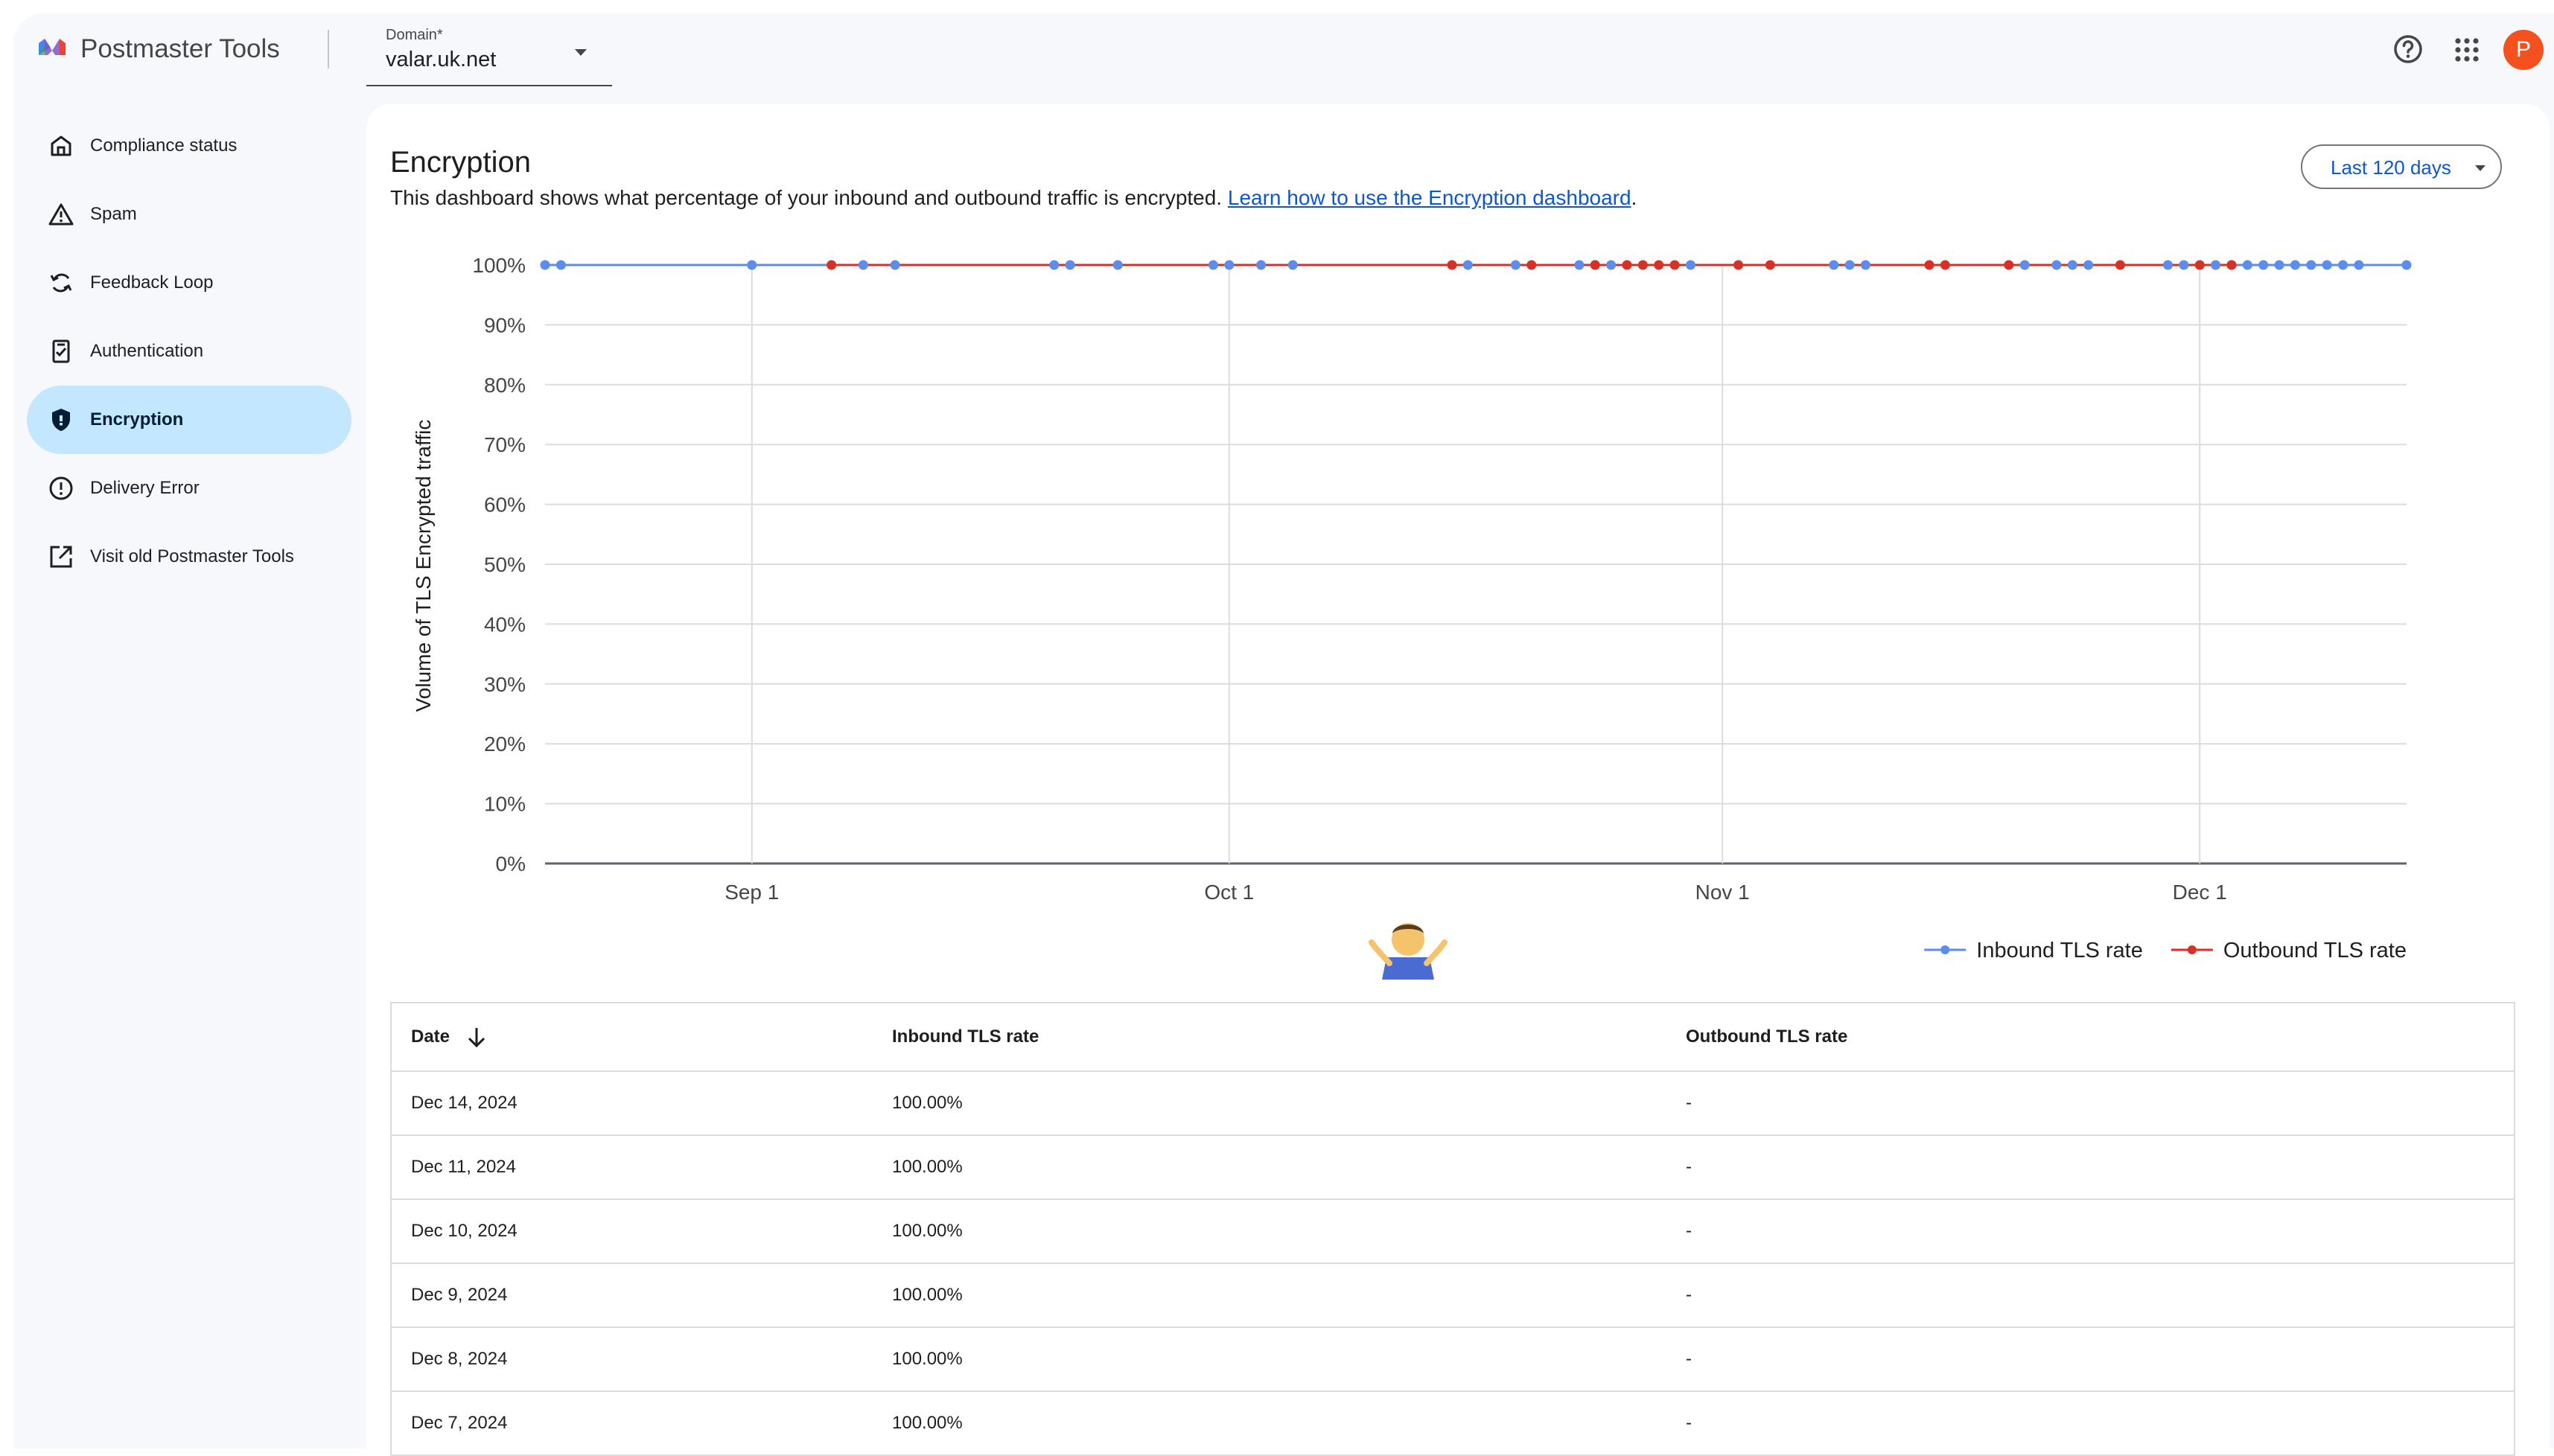  I want to click on cell-date: Dec 10, 2024, so click(464, 1231).